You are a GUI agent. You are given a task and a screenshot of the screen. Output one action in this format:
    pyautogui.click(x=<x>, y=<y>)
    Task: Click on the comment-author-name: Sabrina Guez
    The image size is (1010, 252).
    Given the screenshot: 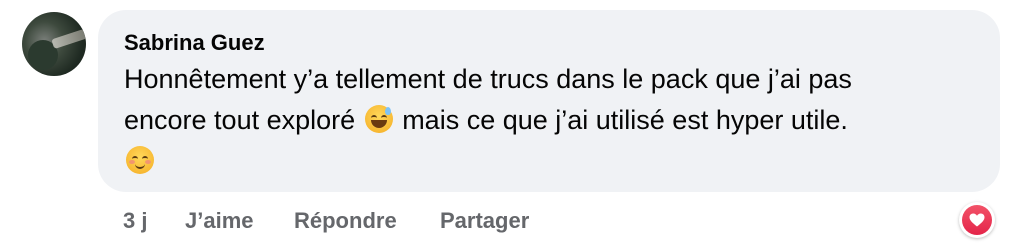 What is the action you would take?
    pyautogui.click(x=194, y=43)
    